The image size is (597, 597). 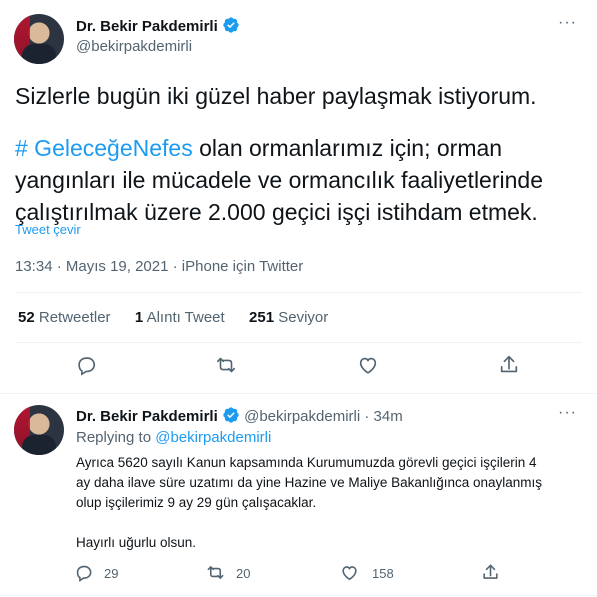 I want to click on tweet-time: 13:34, so click(x=34, y=266).